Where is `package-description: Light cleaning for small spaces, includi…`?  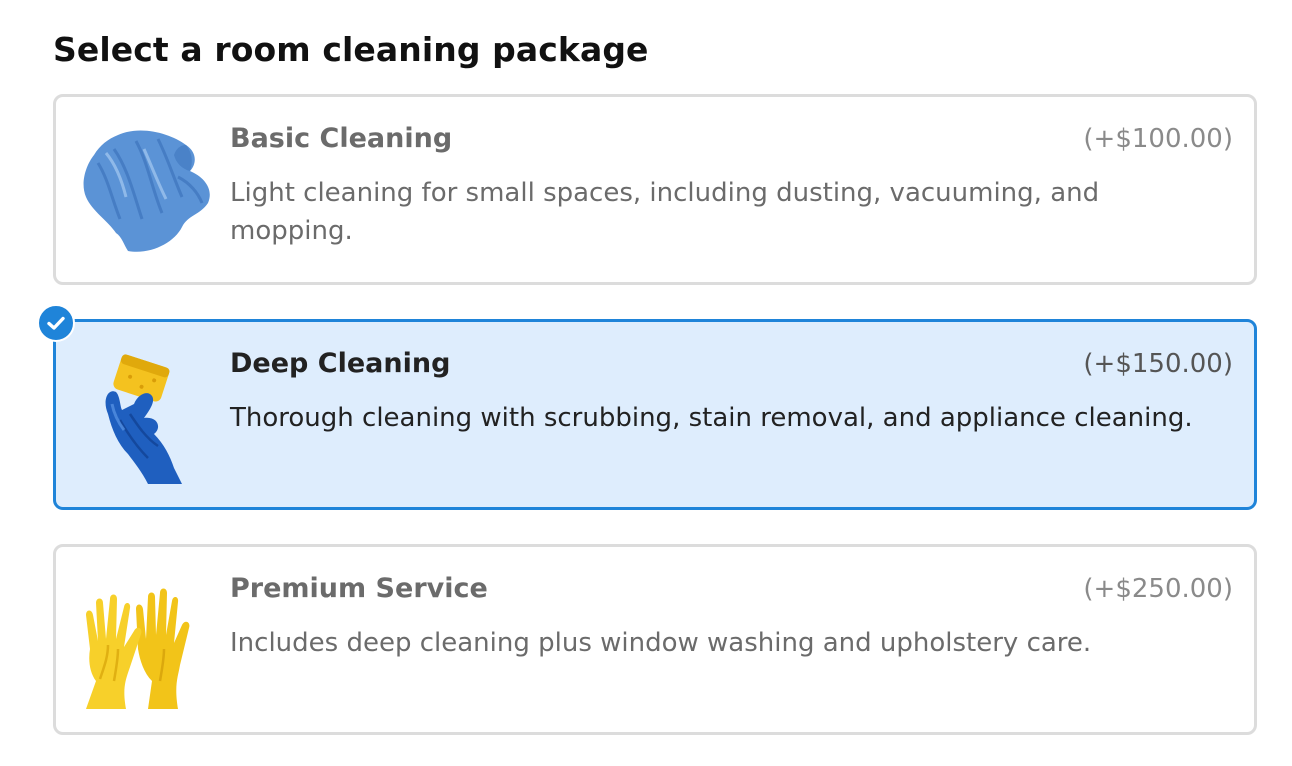
package-description: Light cleaning for small spaces, includi… is located at coordinates (665, 212).